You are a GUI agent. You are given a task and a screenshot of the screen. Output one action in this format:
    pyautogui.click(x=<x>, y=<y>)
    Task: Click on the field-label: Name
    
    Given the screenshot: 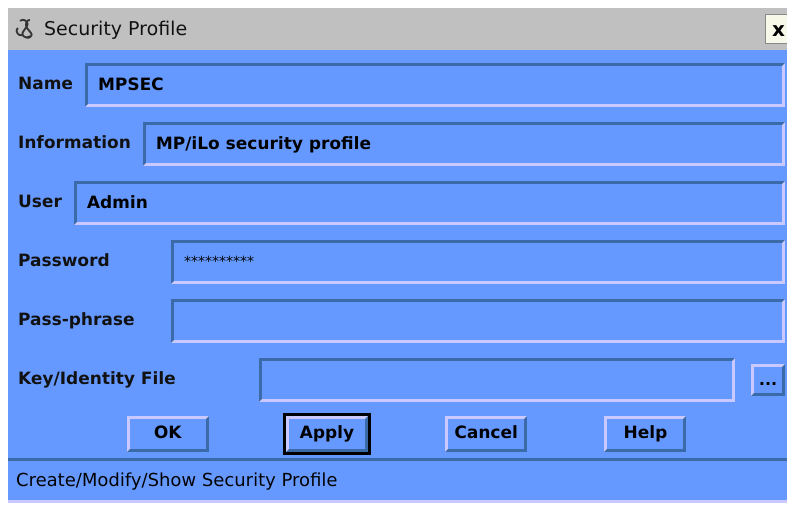 What is the action you would take?
    pyautogui.click(x=45, y=84)
    